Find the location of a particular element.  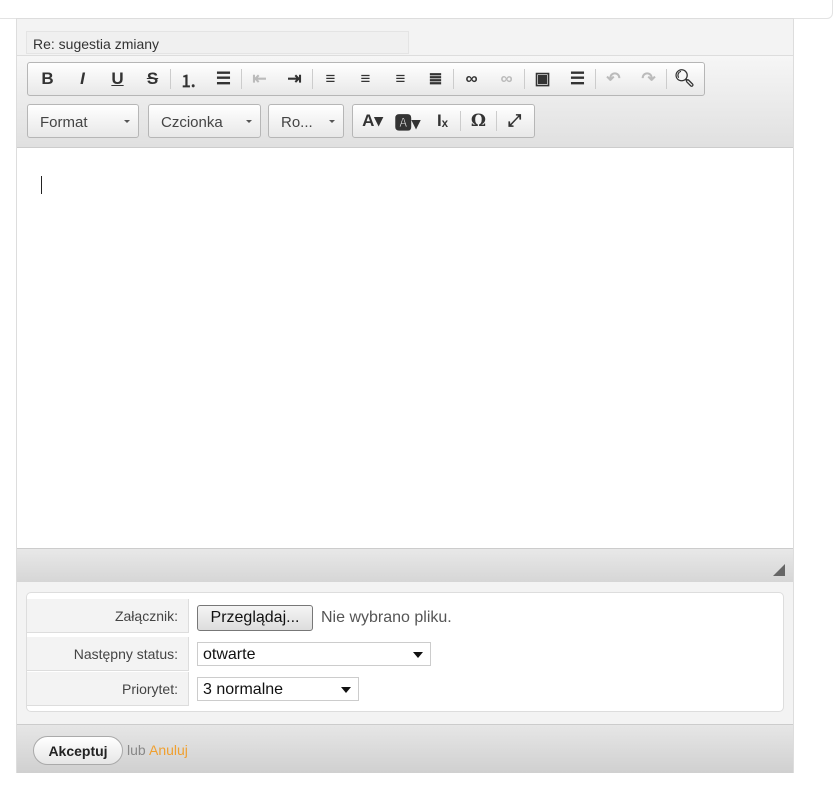

priority-select: 3 normalne is located at coordinates (278, 689).